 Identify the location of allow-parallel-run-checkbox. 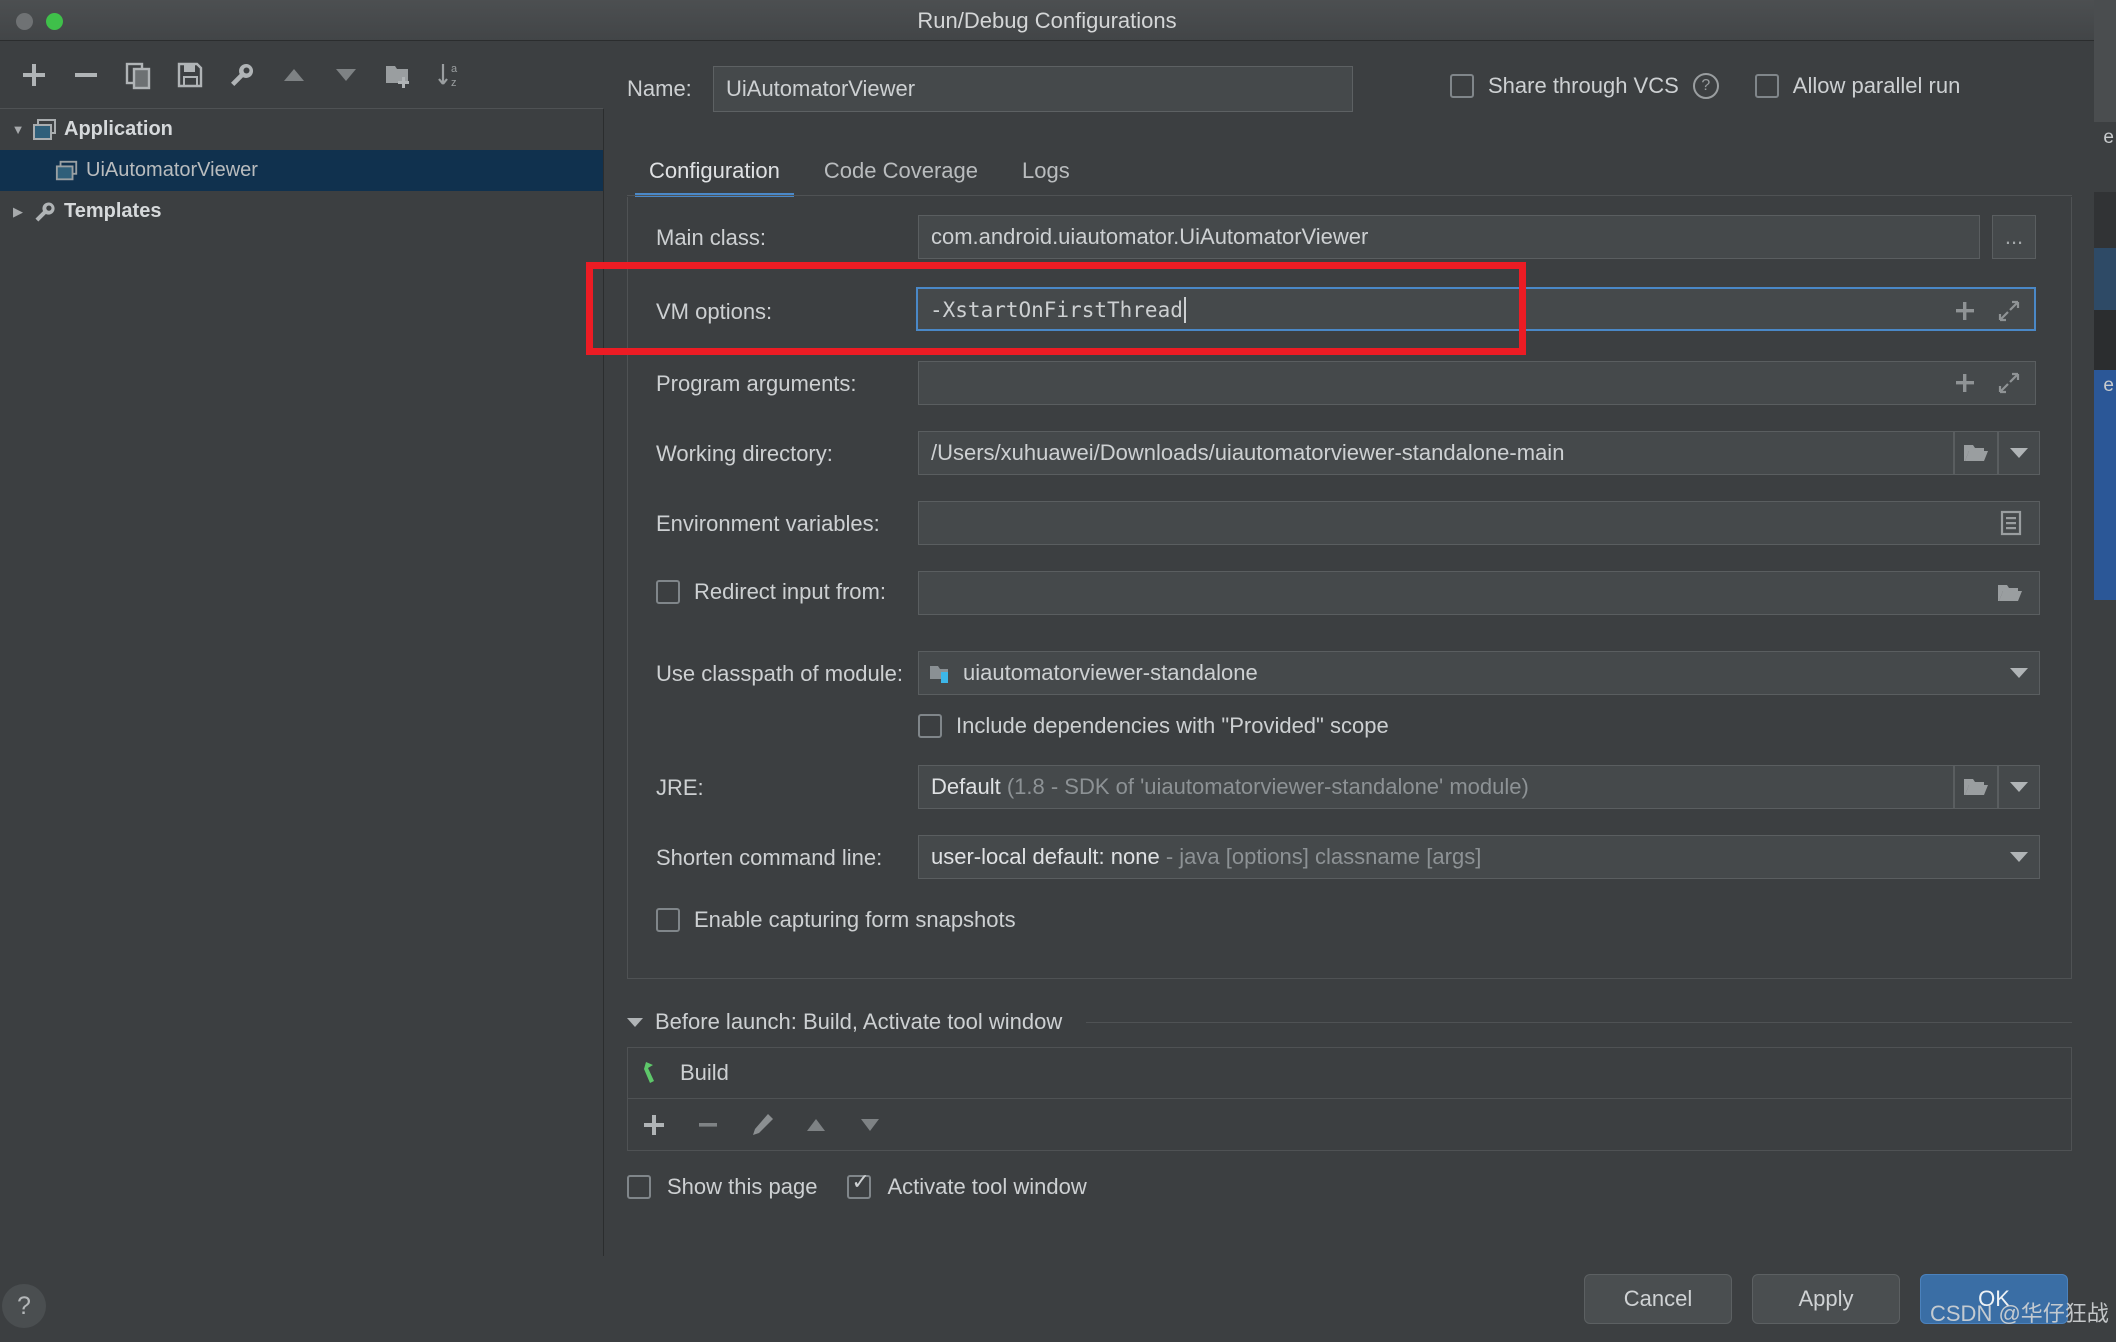
(1766, 86).